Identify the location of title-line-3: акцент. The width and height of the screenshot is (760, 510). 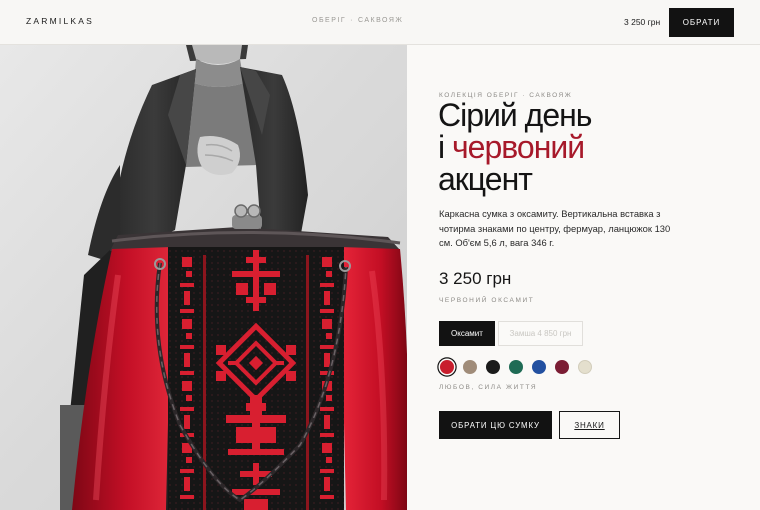
(485, 179).